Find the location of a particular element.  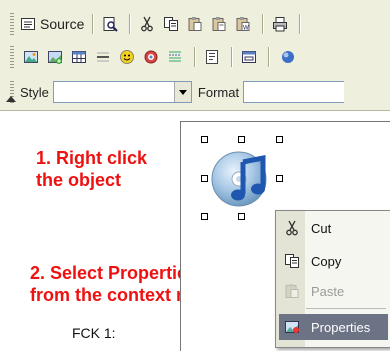

preview-icon is located at coordinates (111, 24).